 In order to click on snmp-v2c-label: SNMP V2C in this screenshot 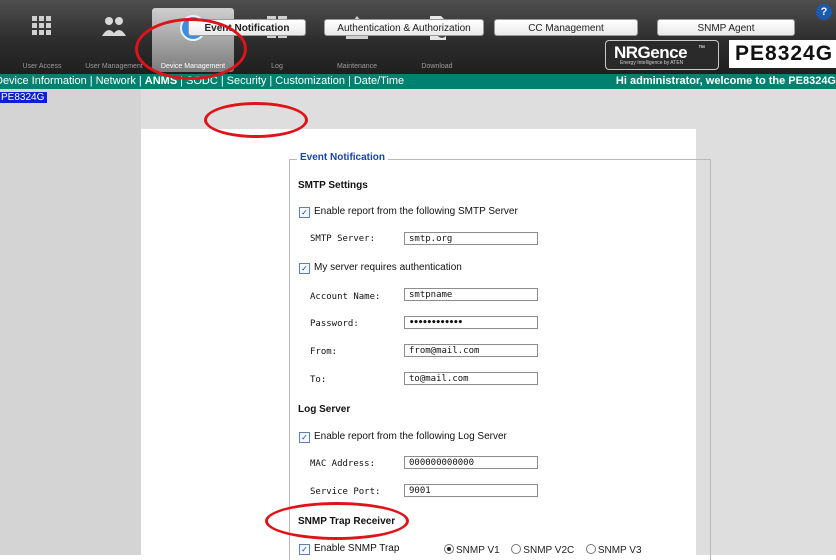, I will do `click(549, 550)`.